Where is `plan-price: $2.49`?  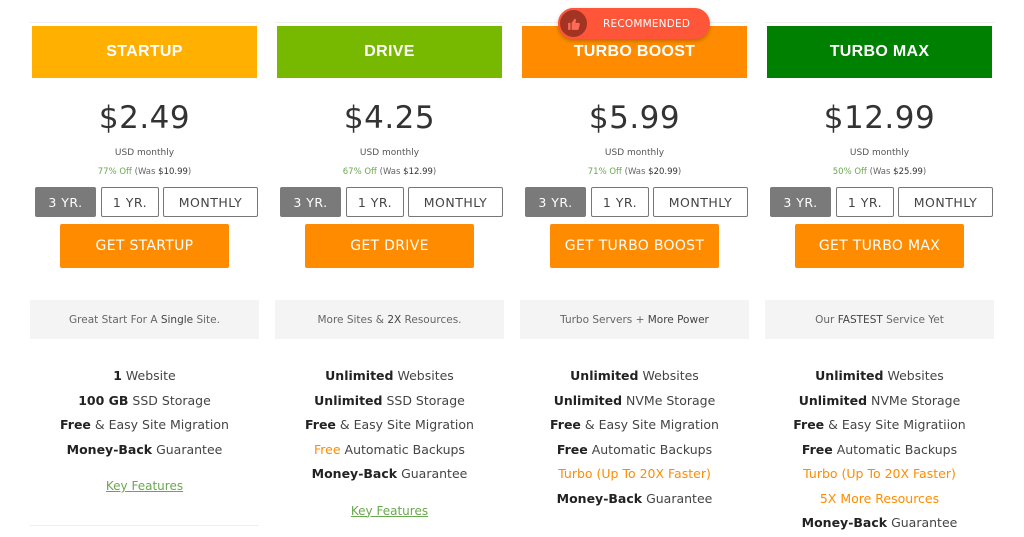 plan-price: $2.49 is located at coordinates (144, 118).